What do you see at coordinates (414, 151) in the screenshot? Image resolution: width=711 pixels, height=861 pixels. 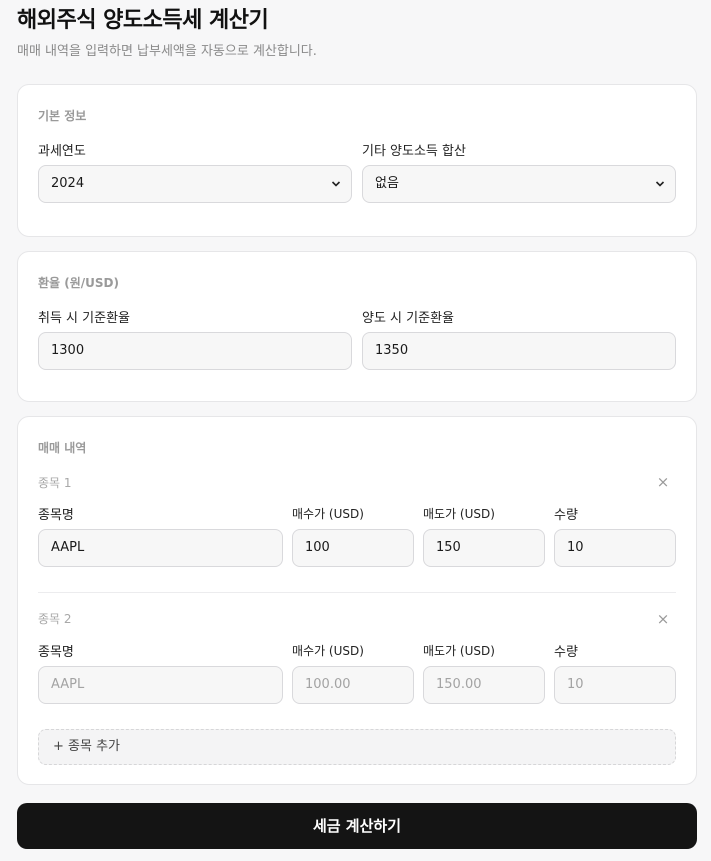 I see `other-gains-label: 기타 양도소득 합산` at bounding box center [414, 151].